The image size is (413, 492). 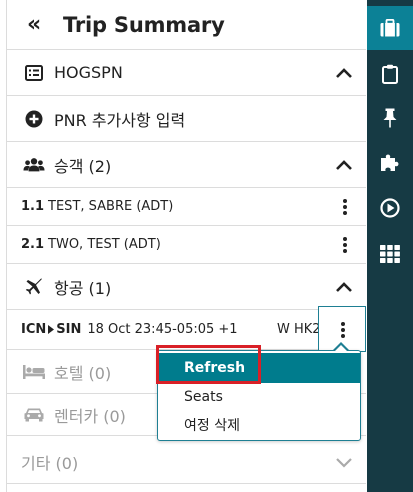 What do you see at coordinates (344, 462) in the screenshot?
I see `chevron-down-icon` at bounding box center [344, 462].